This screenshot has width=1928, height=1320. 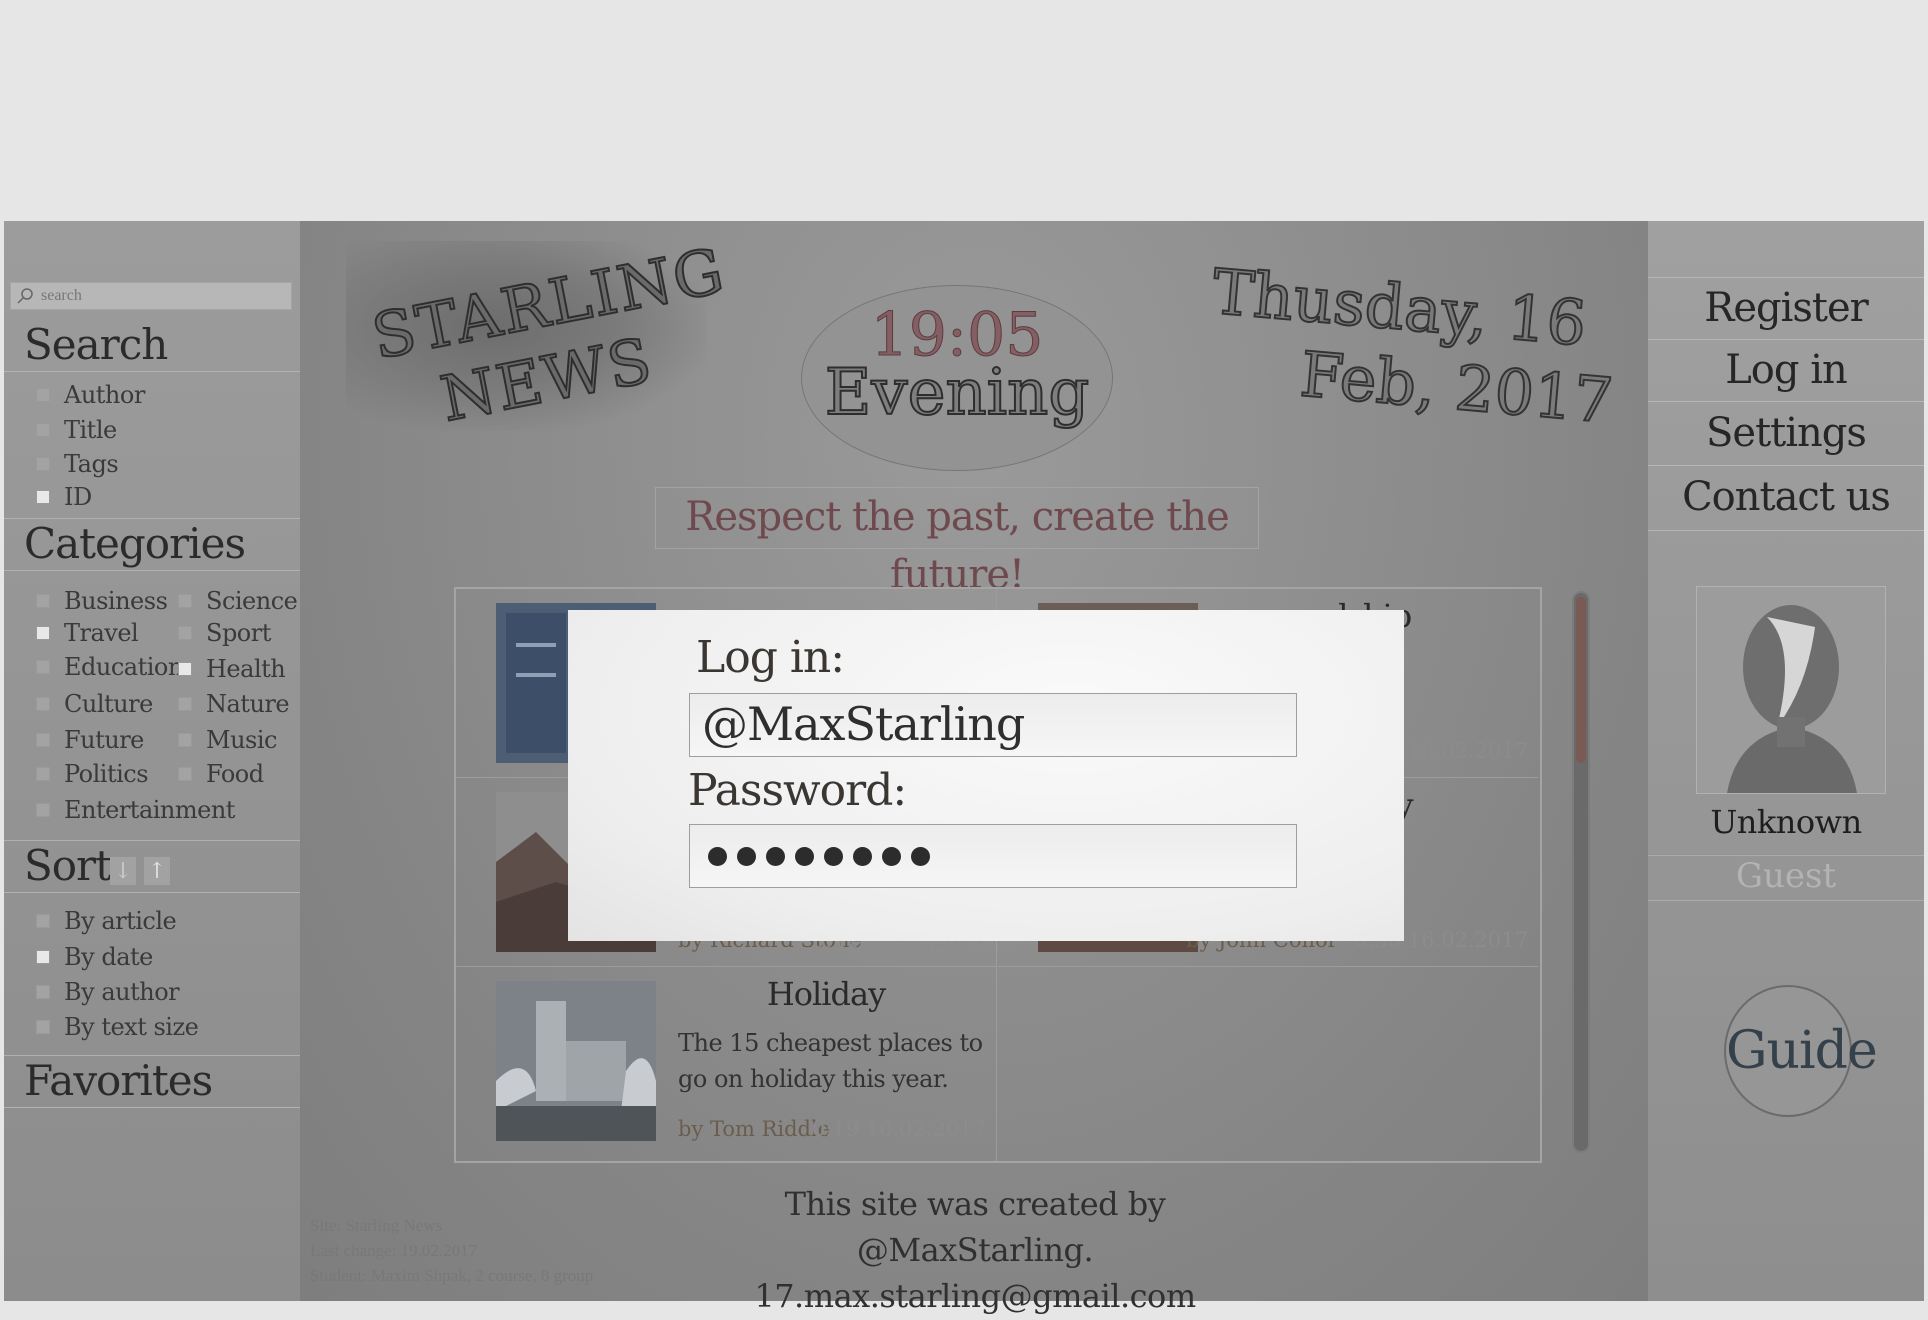 I want to click on article-author: by Tom Riddle, so click(x=754, y=1129).